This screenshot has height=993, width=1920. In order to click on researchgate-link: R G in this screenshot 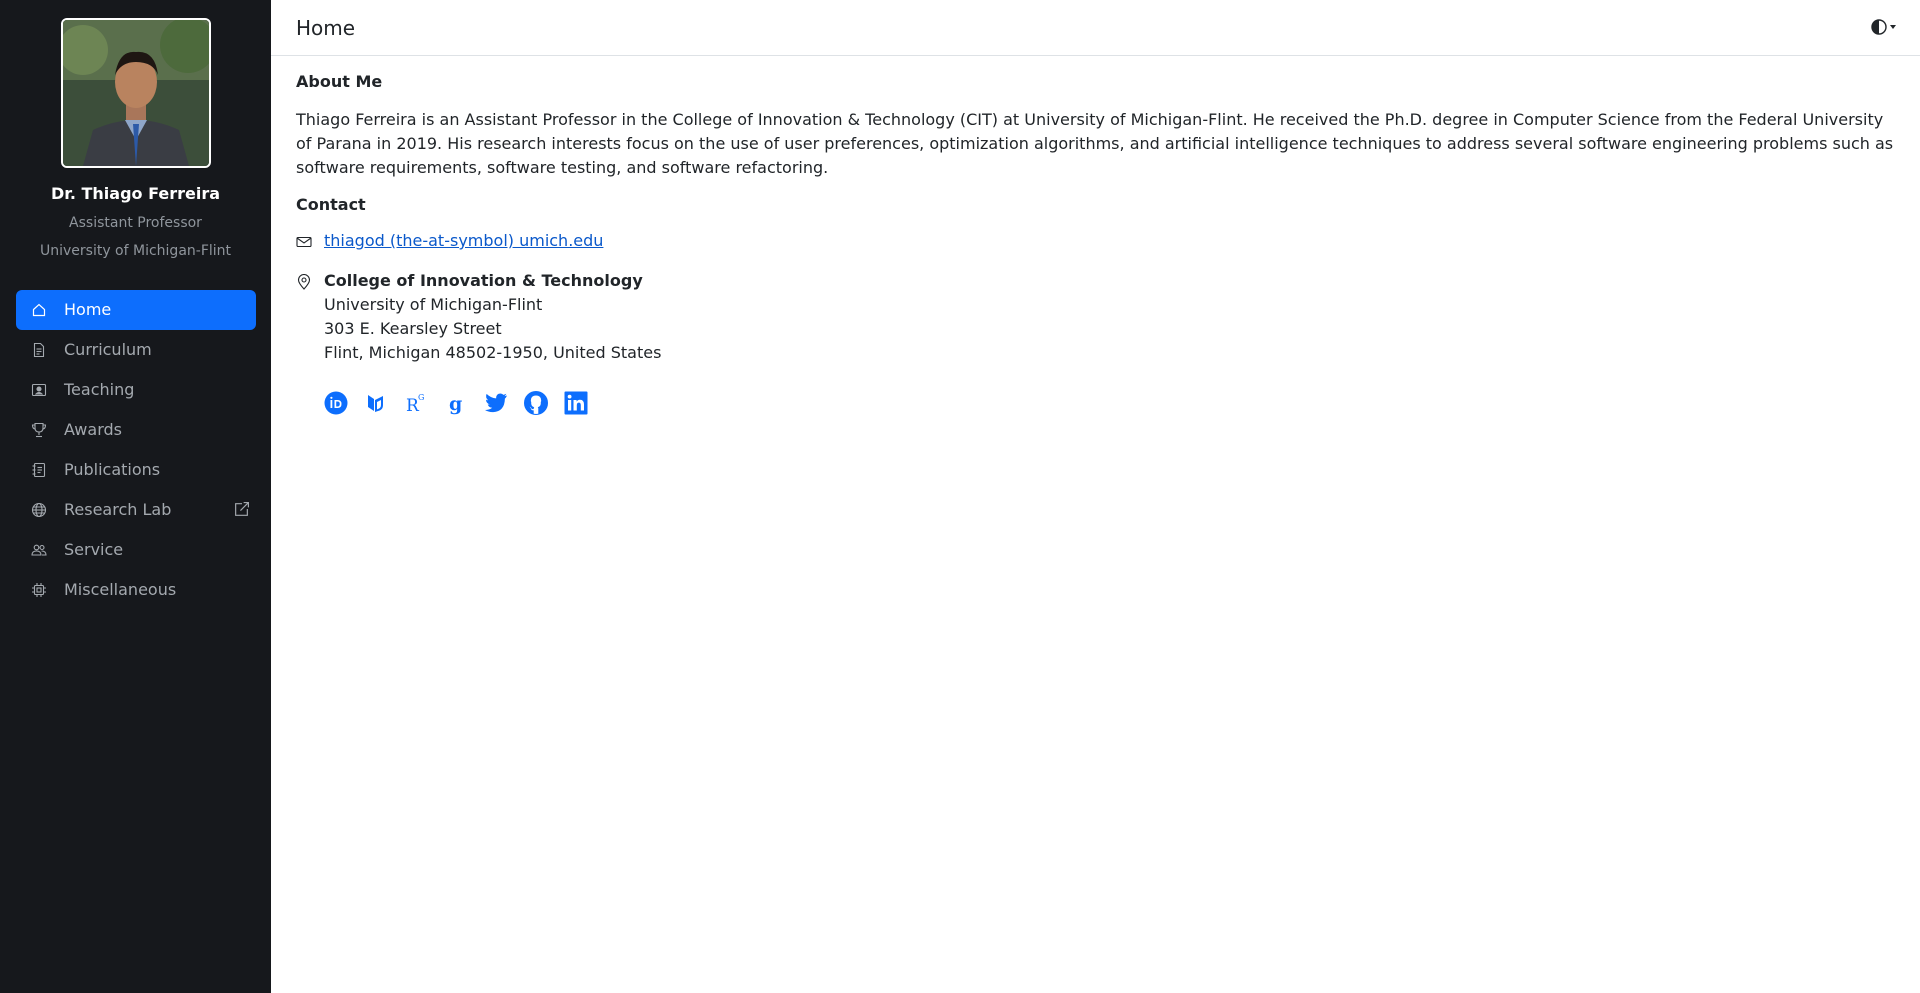, I will do `click(416, 403)`.